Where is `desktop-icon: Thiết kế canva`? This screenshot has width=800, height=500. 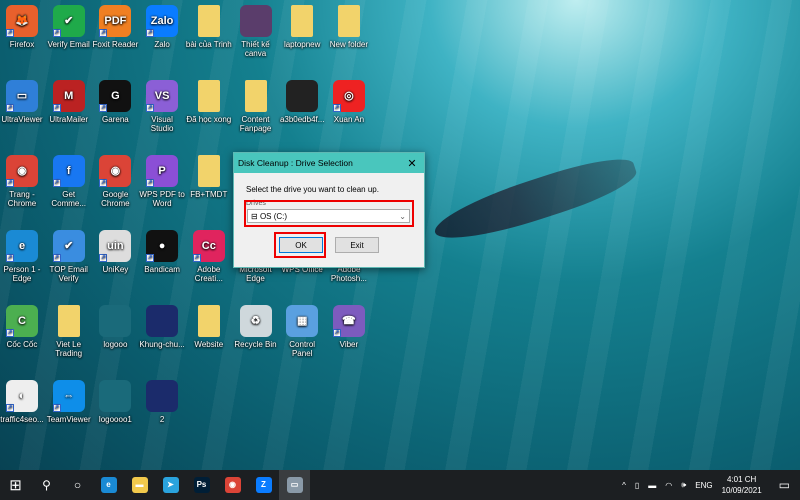 desktop-icon: Thiết kế canva is located at coordinates (256, 30).